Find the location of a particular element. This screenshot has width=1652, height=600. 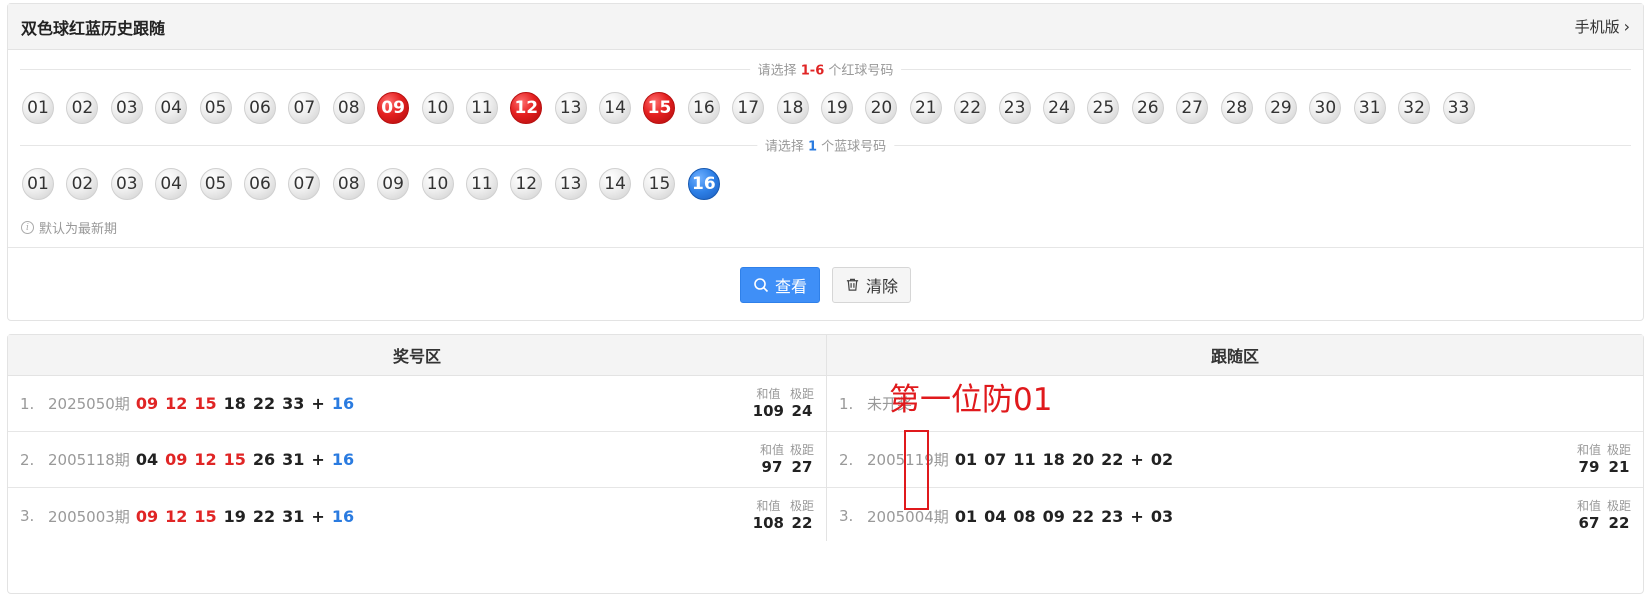

blue-ball: 14 is located at coordinates (615, 184).